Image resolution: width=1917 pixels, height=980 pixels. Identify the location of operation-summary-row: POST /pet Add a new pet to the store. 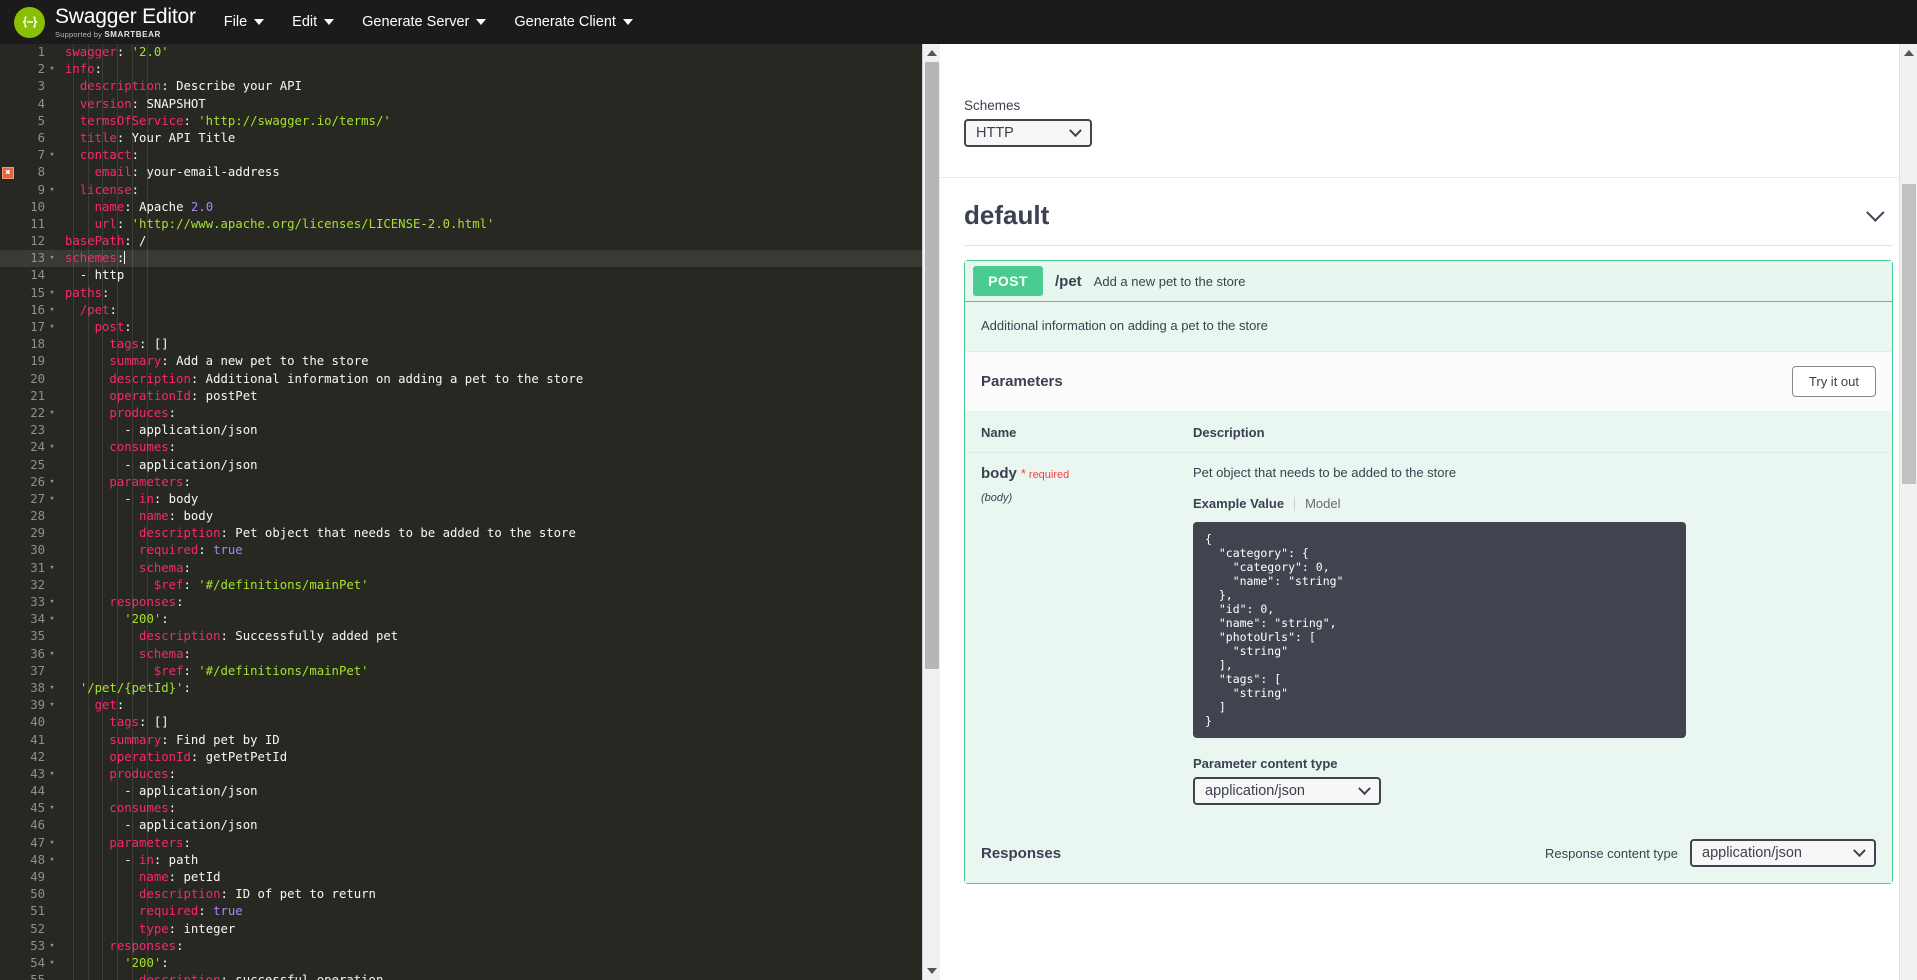
(1428, 281).